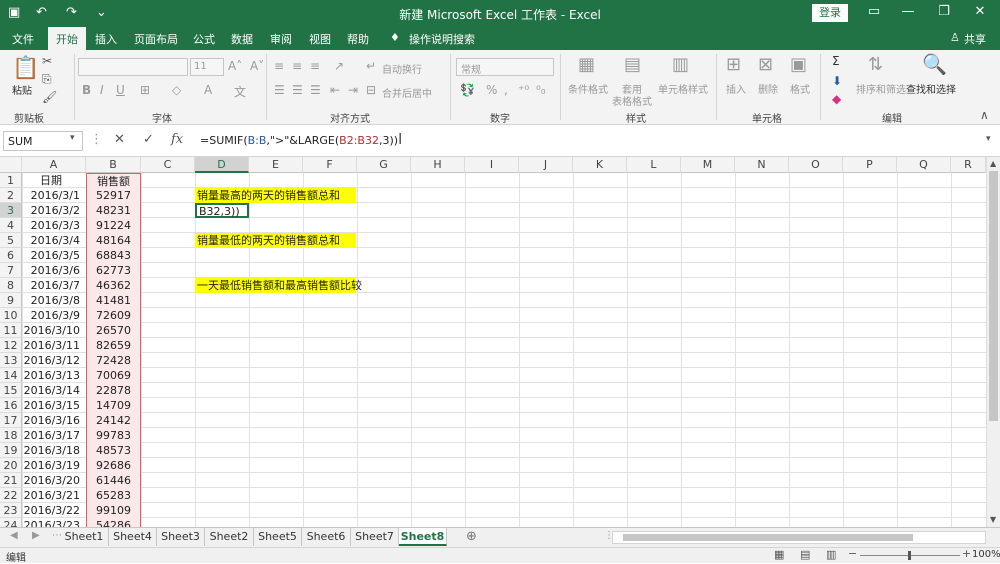 The width and height of the screenshot is (1000, 564). Describe the element at coordinates (54, 360) in the screenshot. I see `date-cell: 2016/3/12` at that location.